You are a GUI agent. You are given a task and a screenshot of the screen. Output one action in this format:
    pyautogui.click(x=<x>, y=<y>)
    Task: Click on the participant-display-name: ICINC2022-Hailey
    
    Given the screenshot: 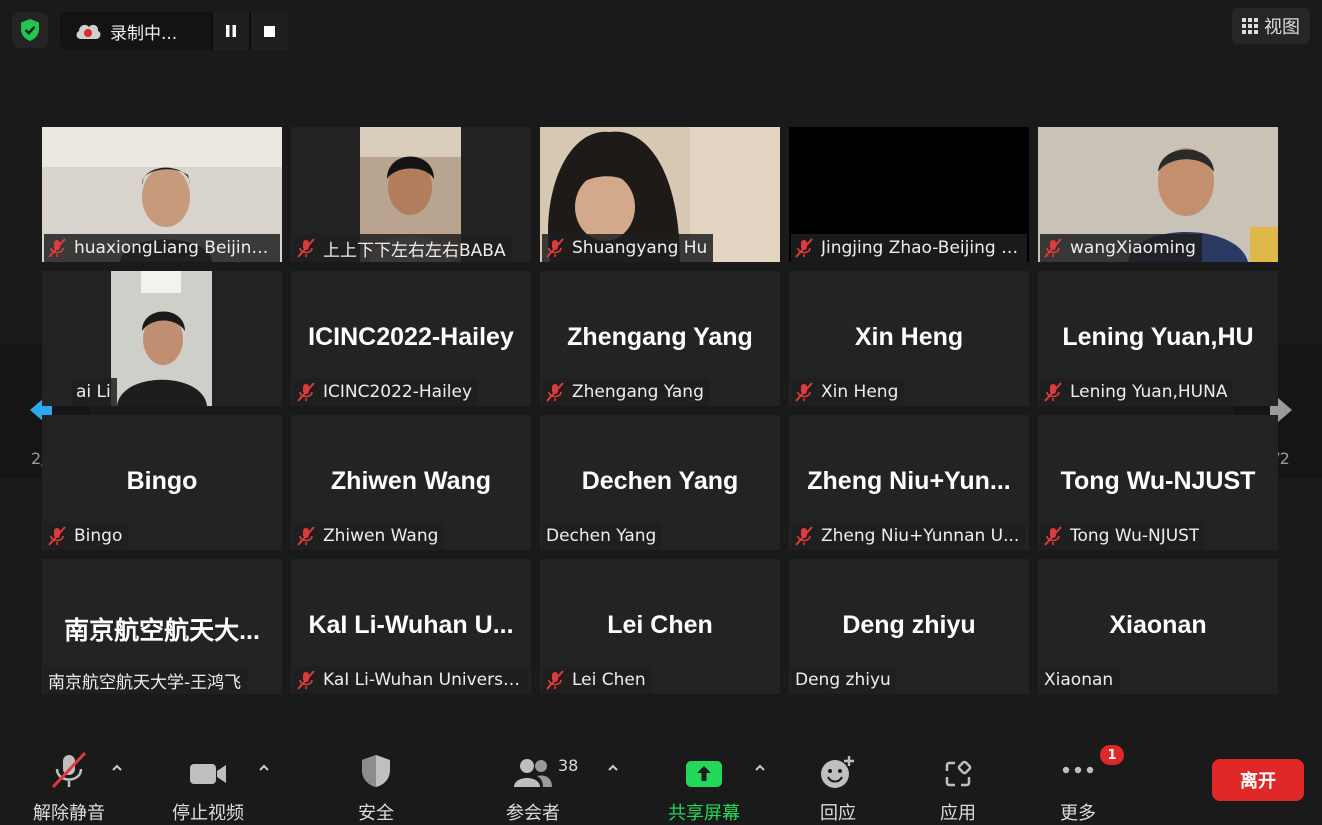 What is the action you would take?
    pyautogui.click(x=411, y=337)
    